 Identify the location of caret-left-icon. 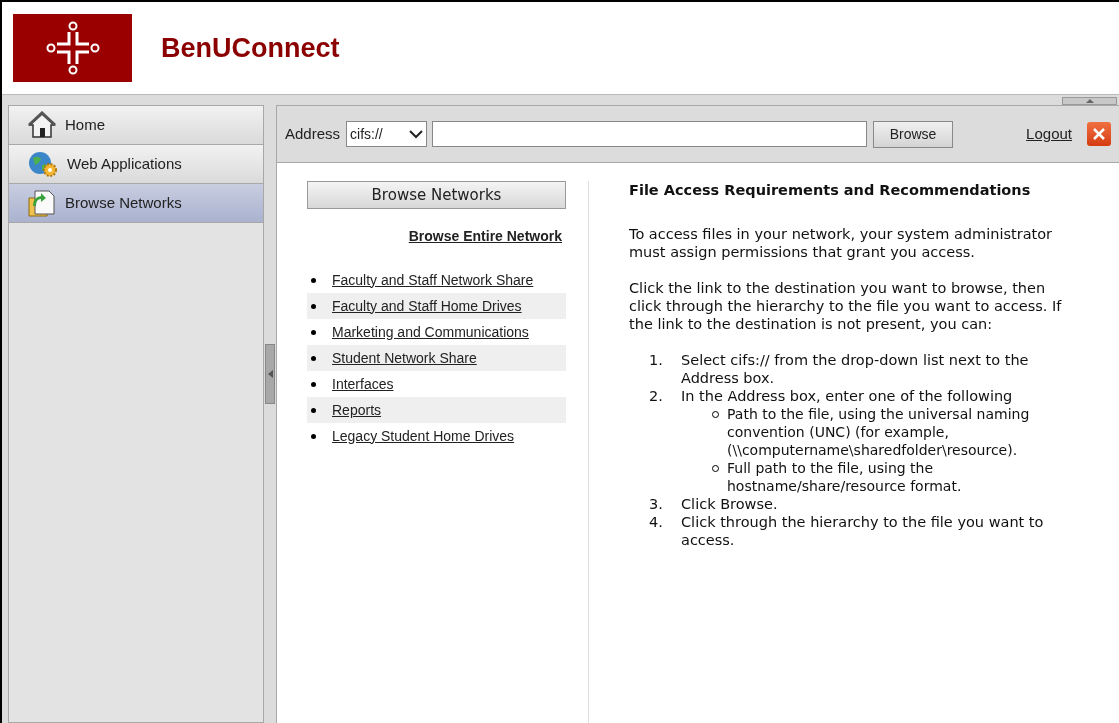
(270, 374).